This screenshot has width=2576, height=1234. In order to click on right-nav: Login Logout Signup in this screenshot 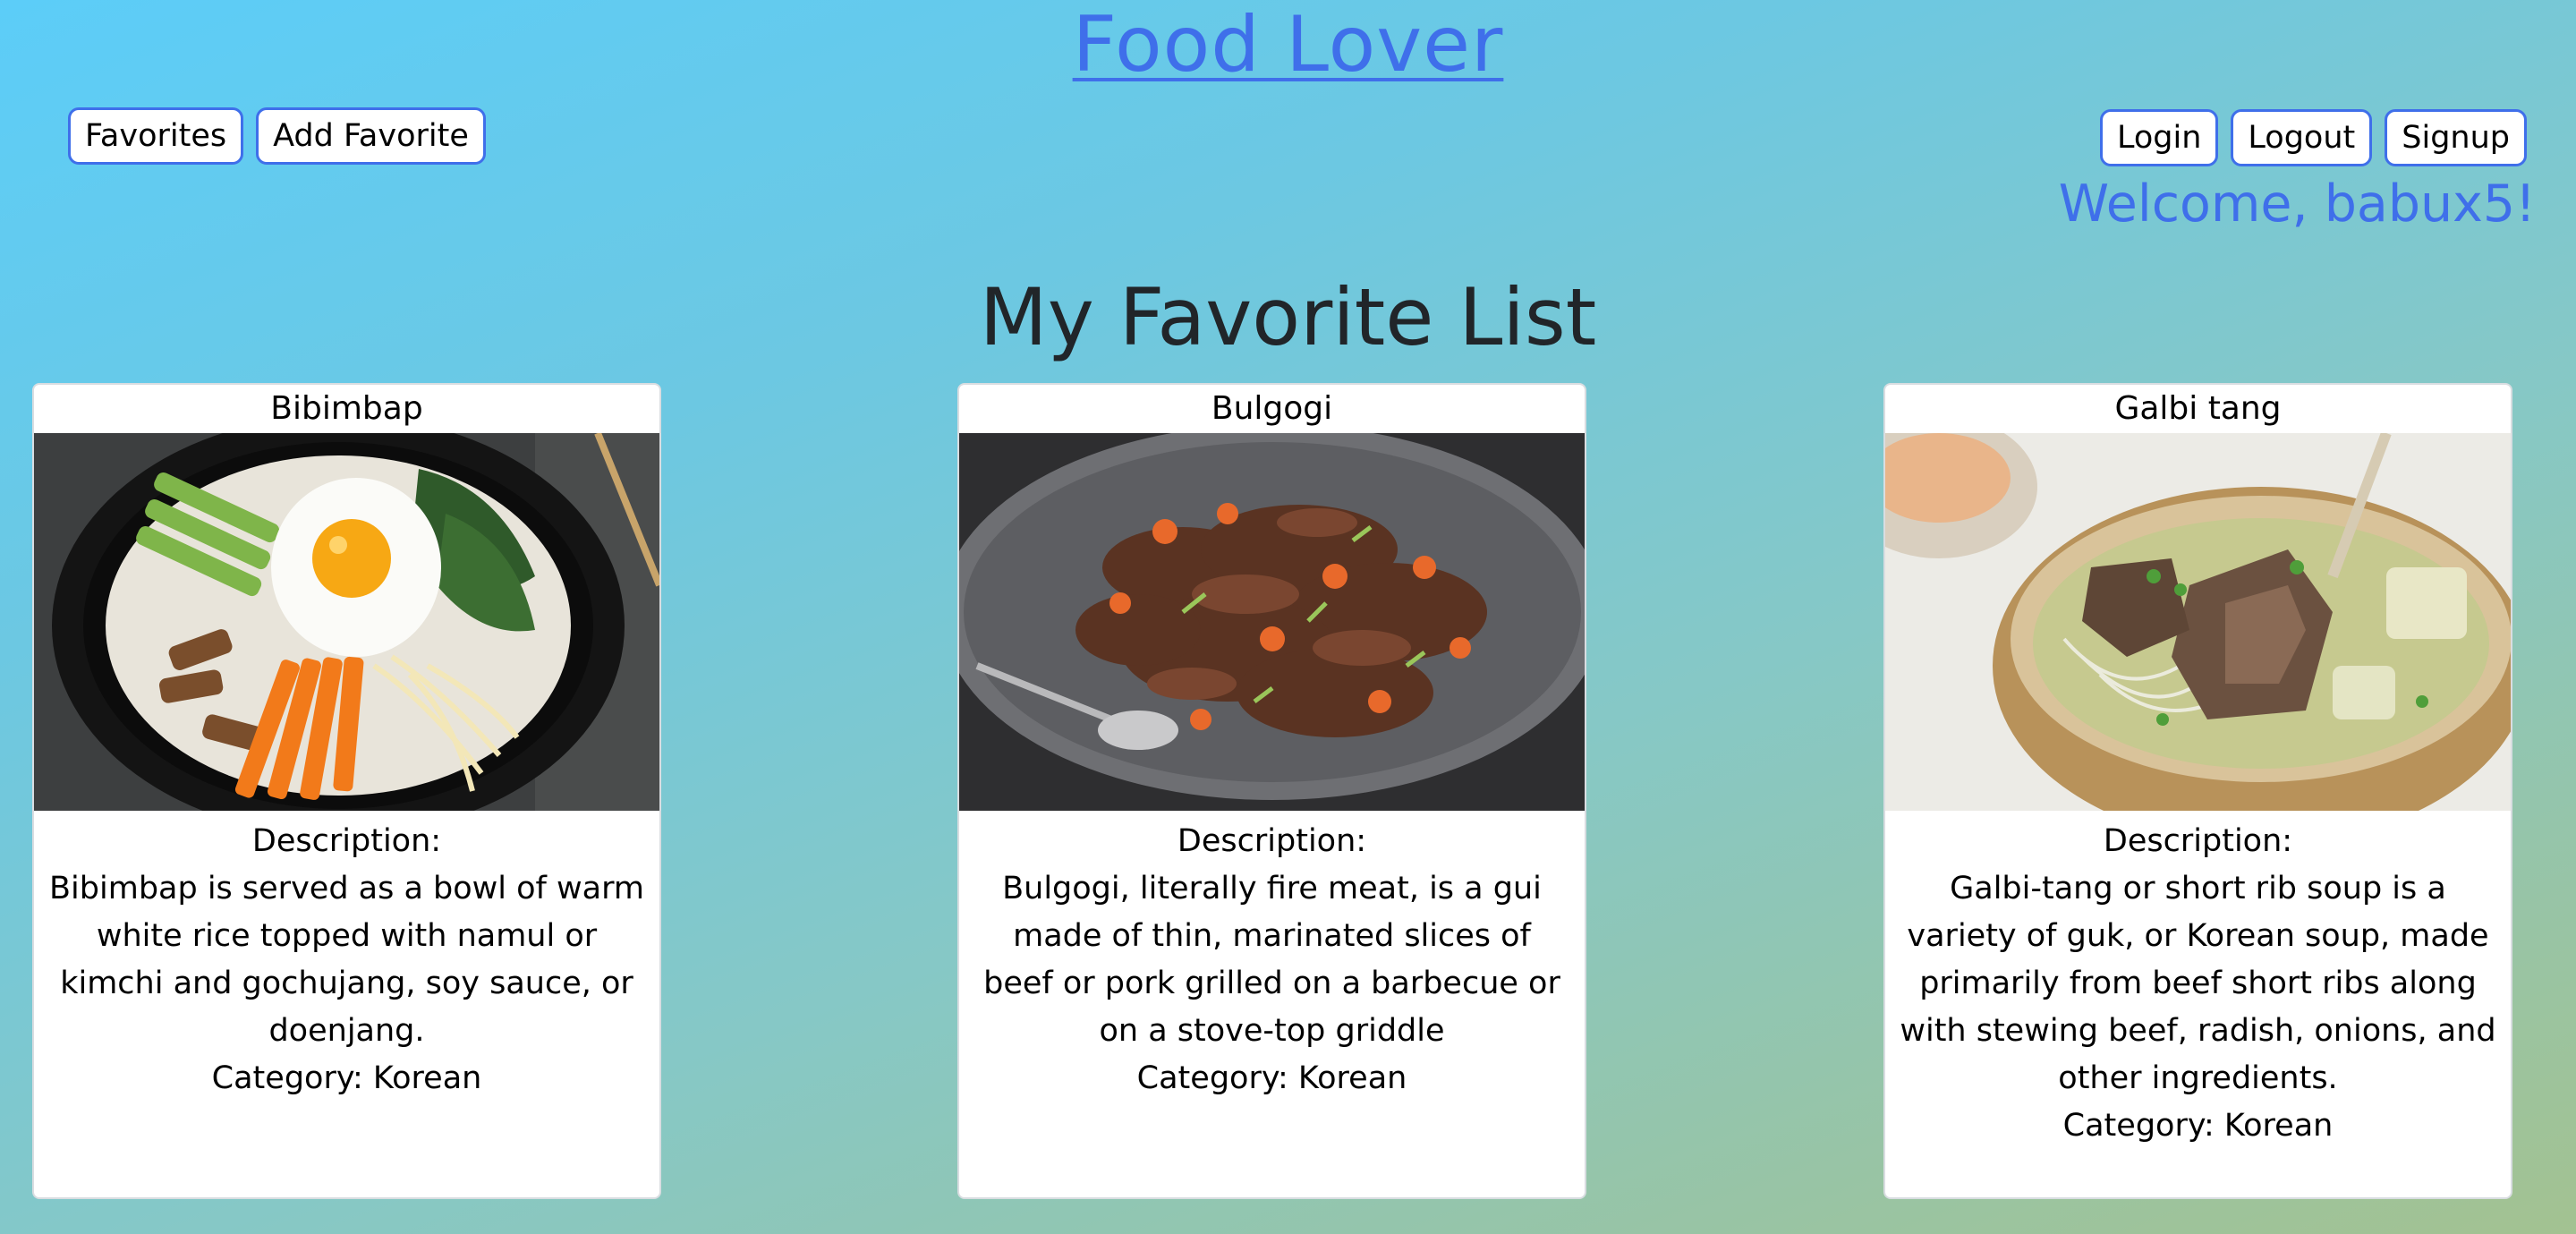, I will do `click(2313, 138)`.